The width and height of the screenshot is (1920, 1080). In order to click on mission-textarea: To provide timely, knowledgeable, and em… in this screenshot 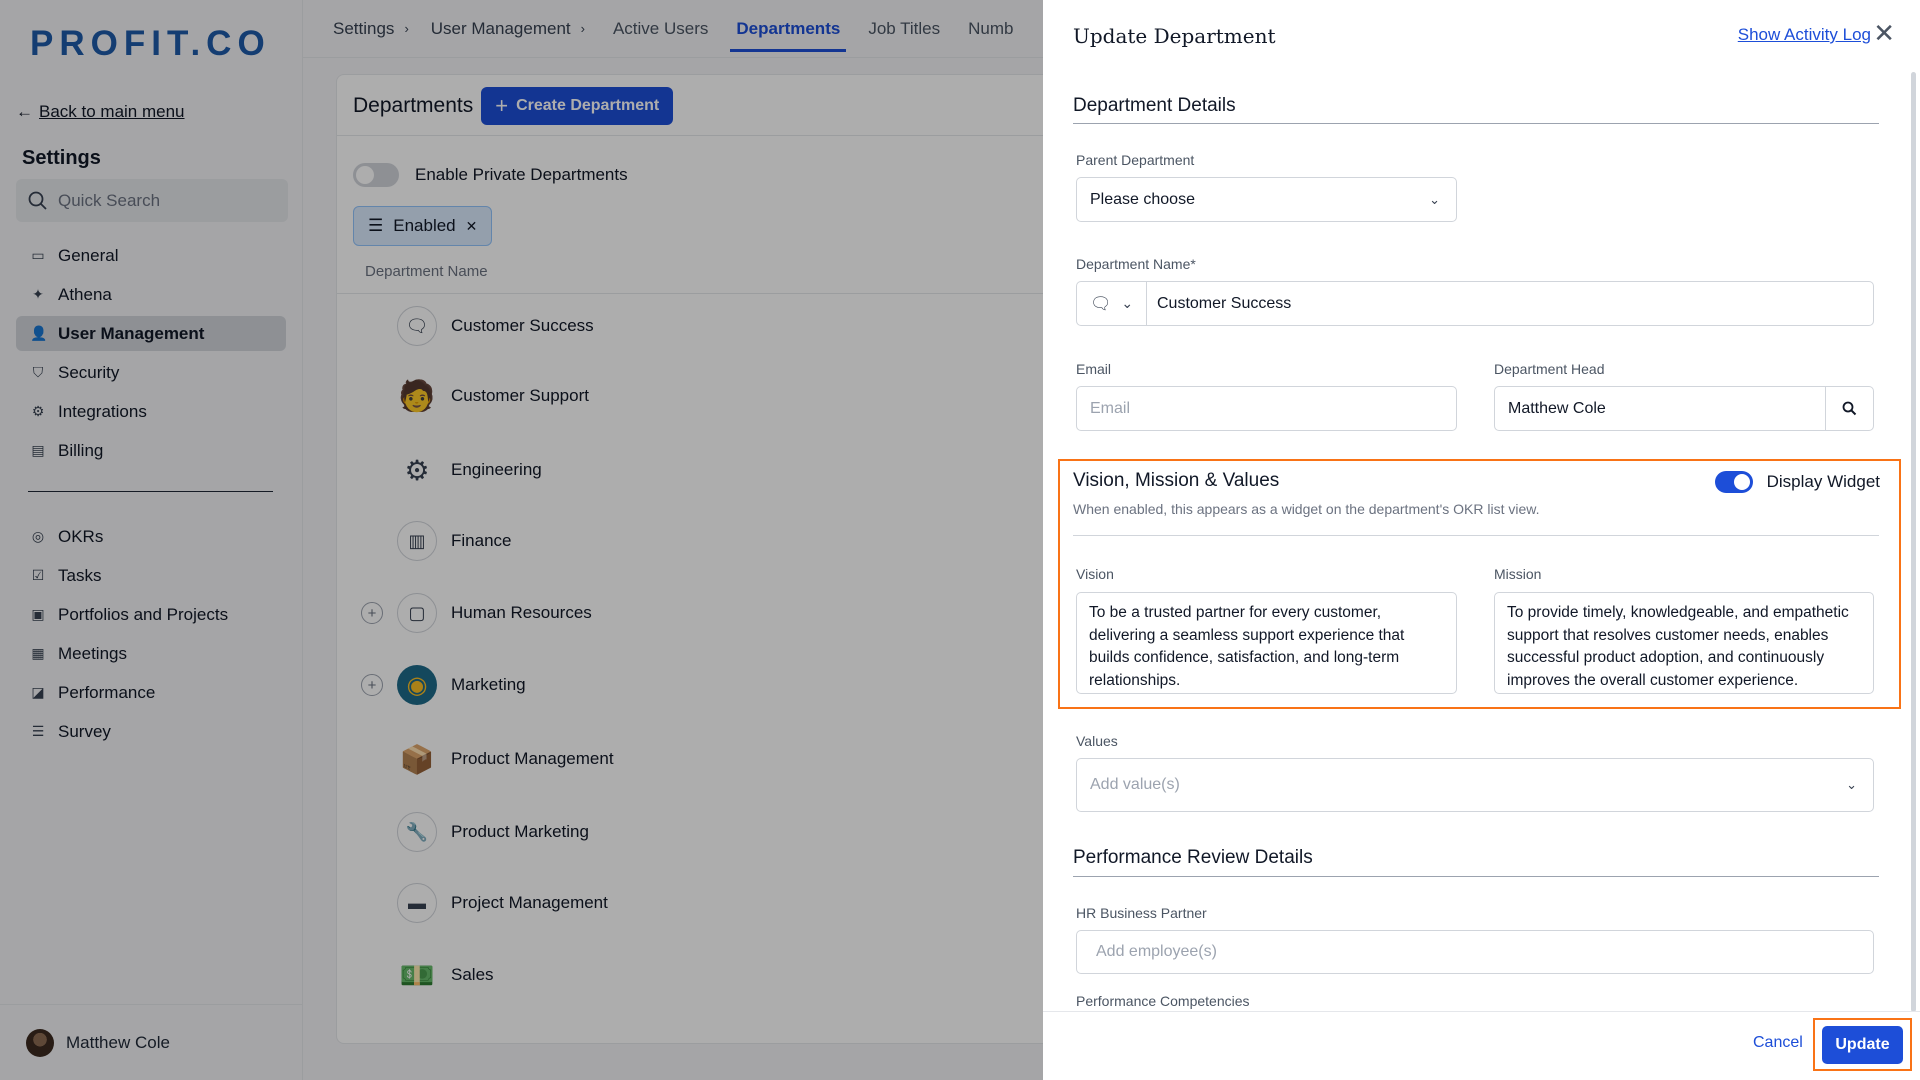, I will do `click(1684, 643)`.